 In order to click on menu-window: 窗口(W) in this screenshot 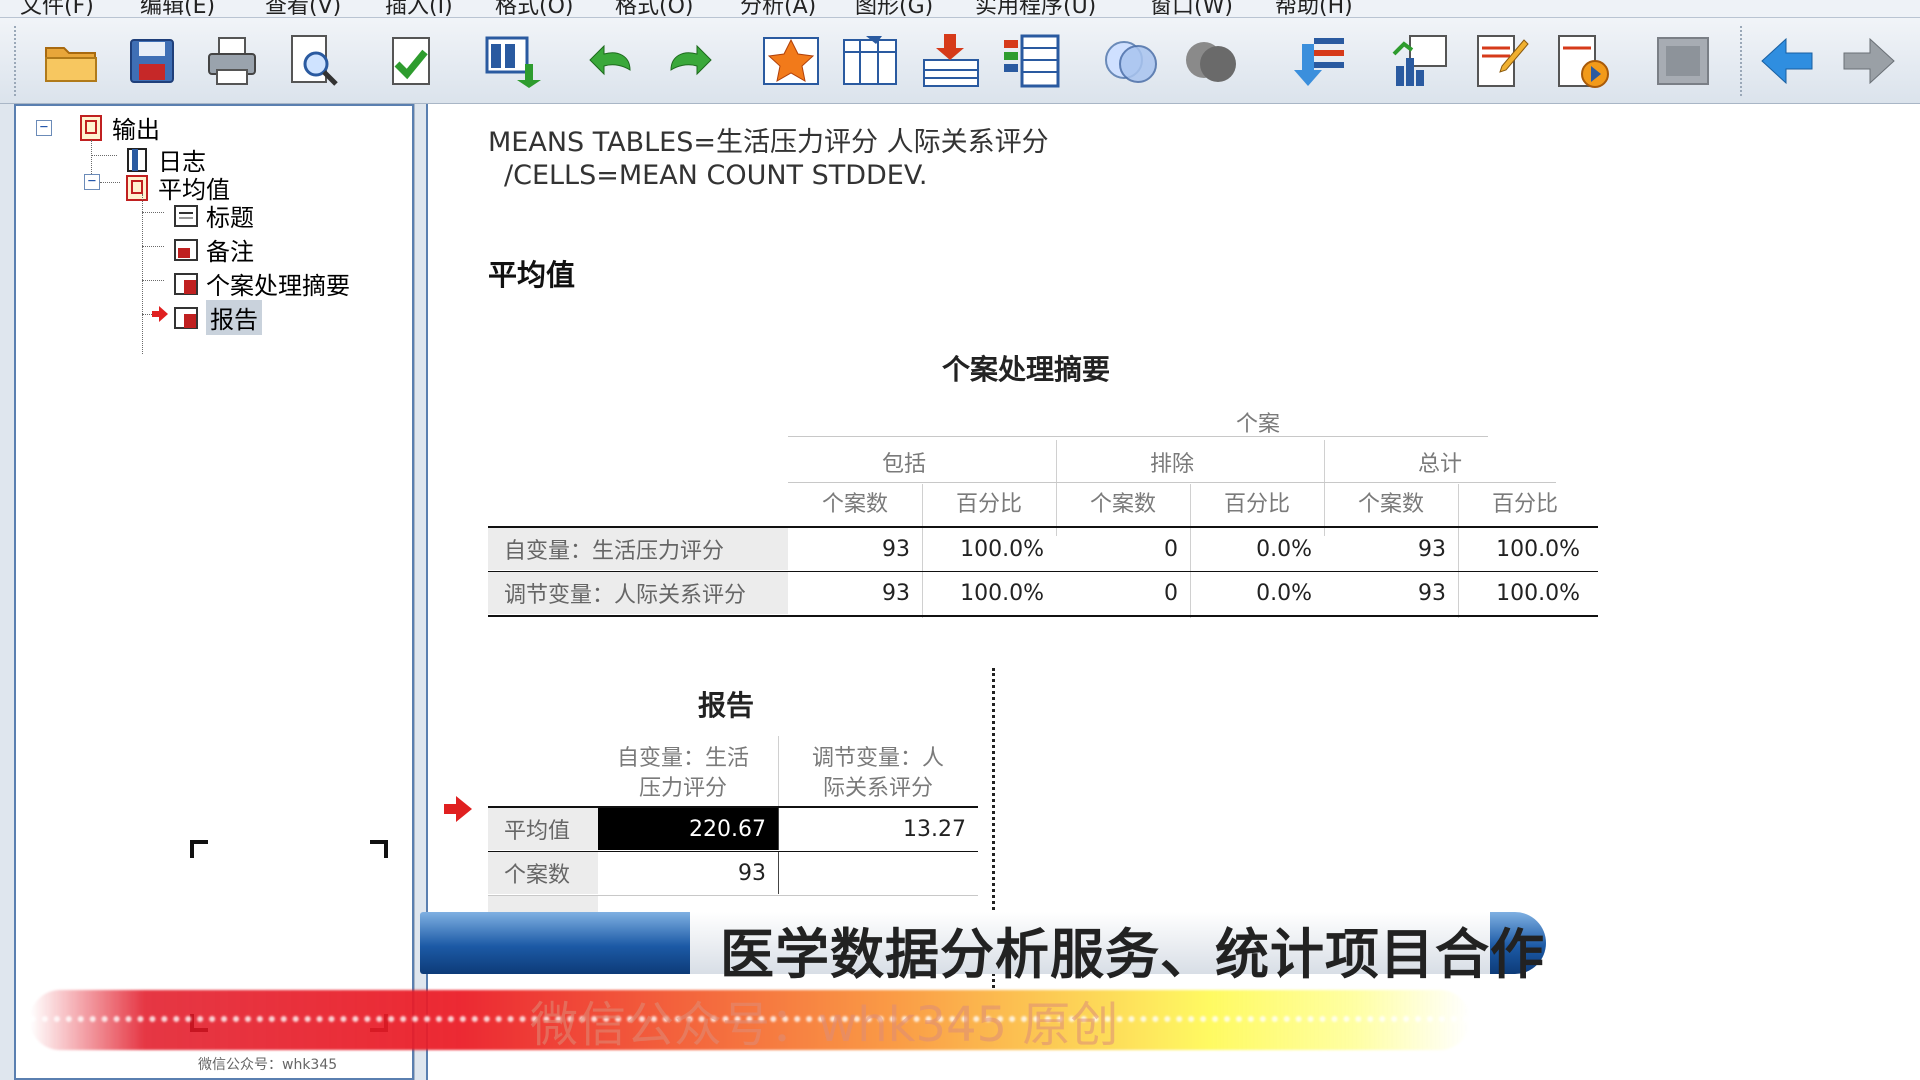, I will do `click(1191, 8)`.